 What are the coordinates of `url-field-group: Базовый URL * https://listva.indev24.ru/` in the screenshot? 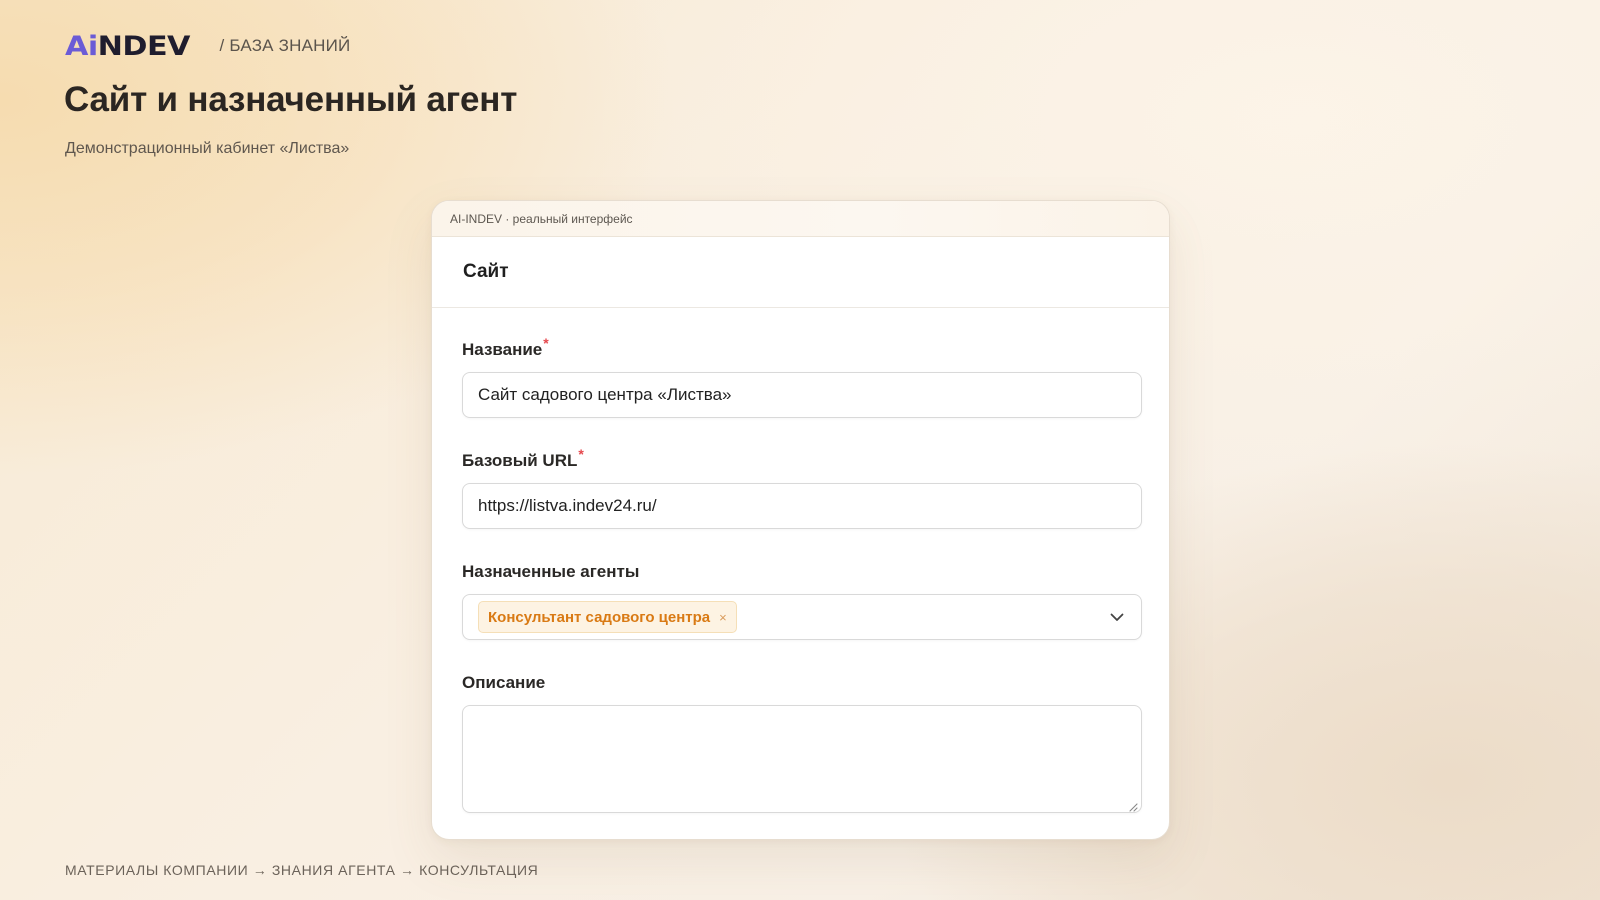 It's located at (802, 488).